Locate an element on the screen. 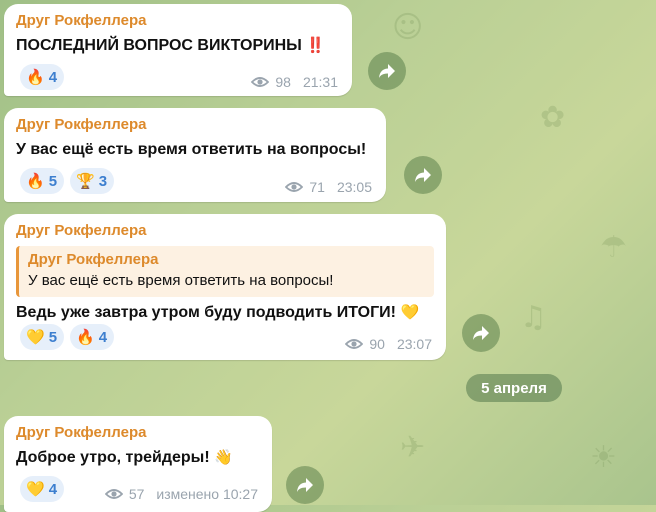  message-time: 23:07 is located at coordinates (414, 344).